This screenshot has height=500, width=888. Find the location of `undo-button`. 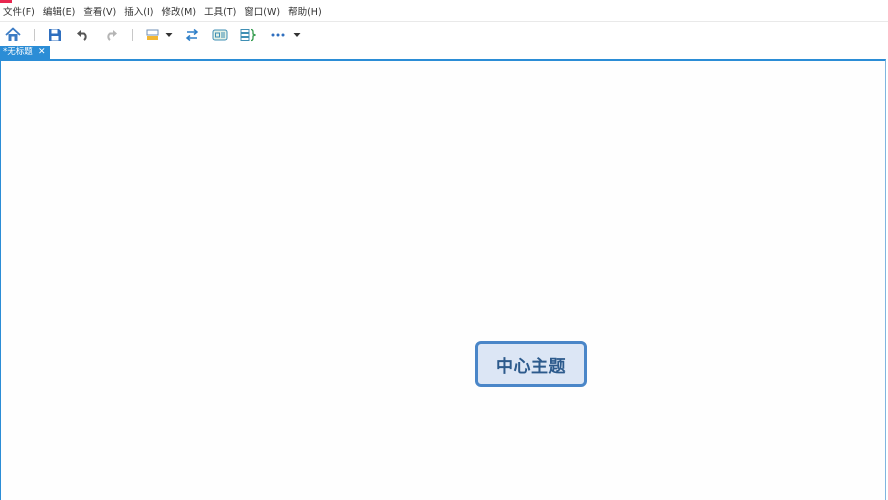

undo-button is located at coordinates (83, 34).